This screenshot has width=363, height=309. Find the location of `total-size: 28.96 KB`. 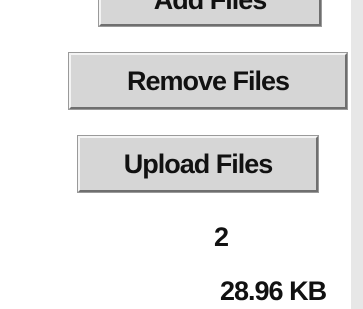

total-size: 28.96 KB is located at coordinates (273, 291).